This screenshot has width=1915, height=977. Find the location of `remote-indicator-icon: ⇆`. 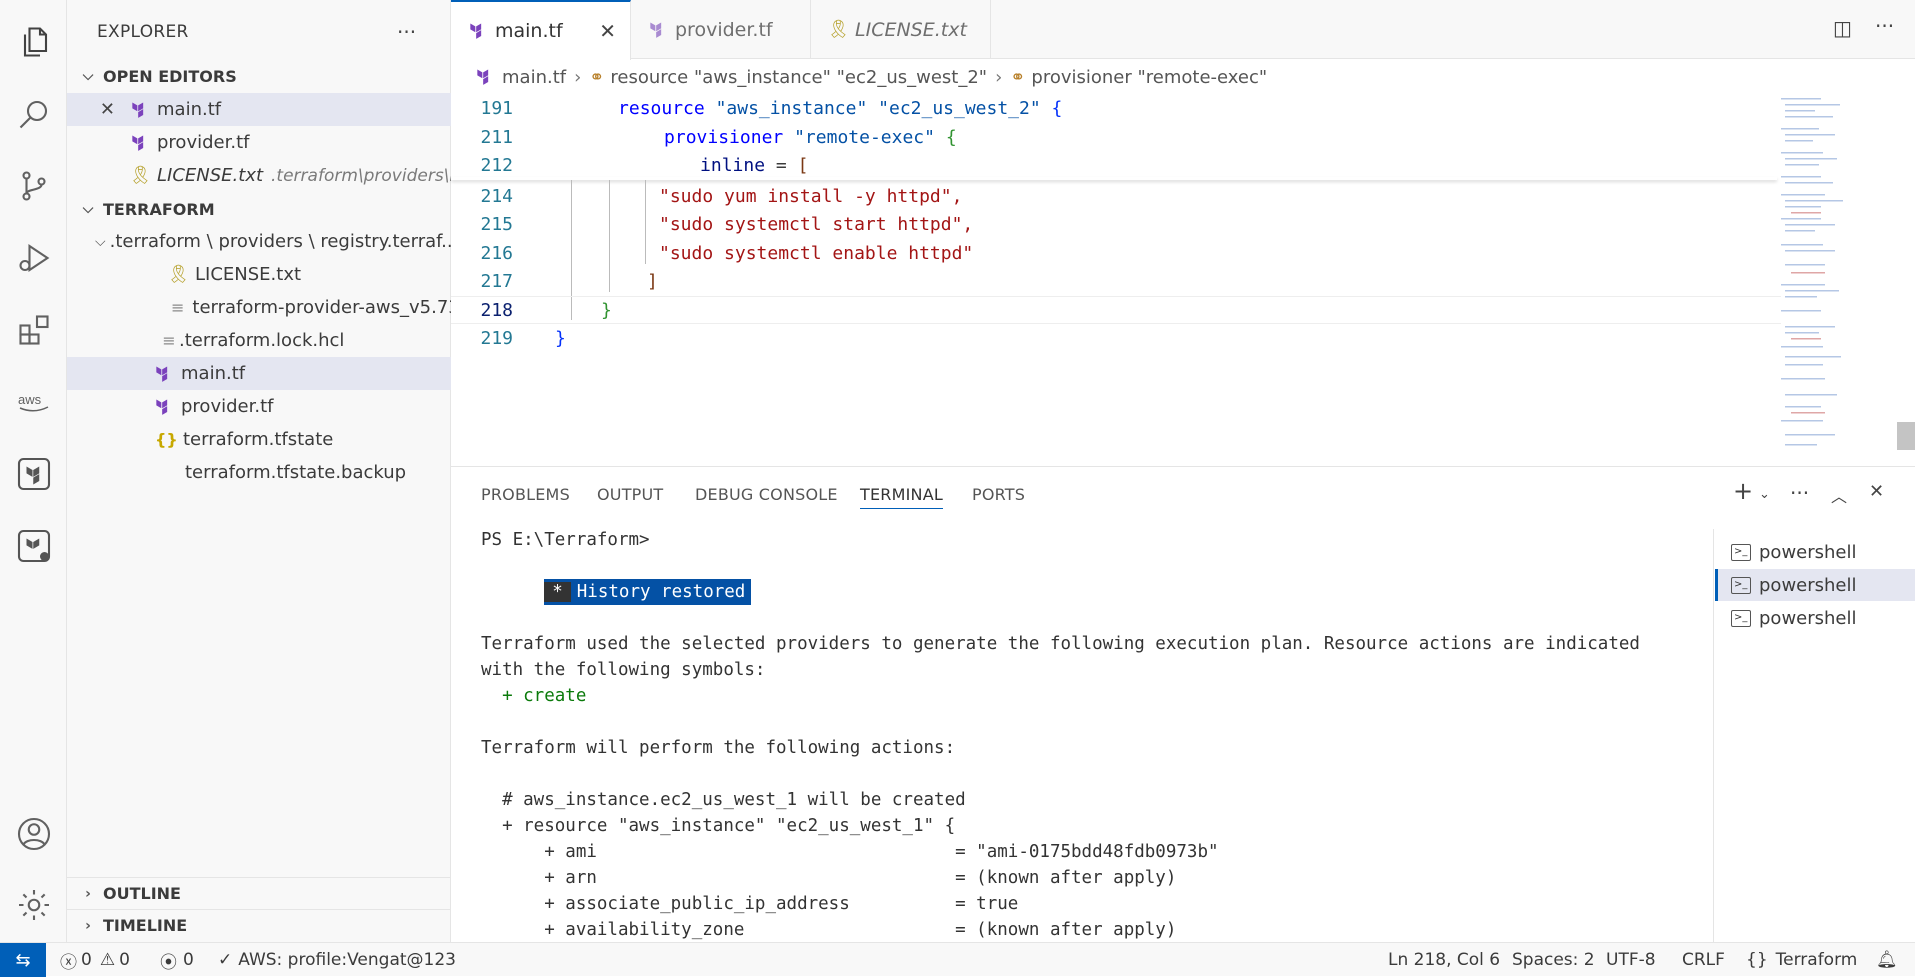

remote-indicator-icon: ⇆ is located at coordinates (23, 960).